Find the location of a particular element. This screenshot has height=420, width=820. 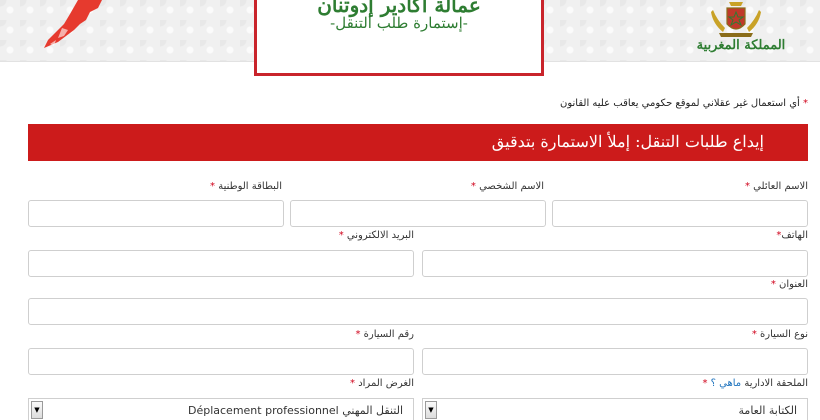

annex-select: ▼ الكتابة العامة is located at coordinates (615, 409).